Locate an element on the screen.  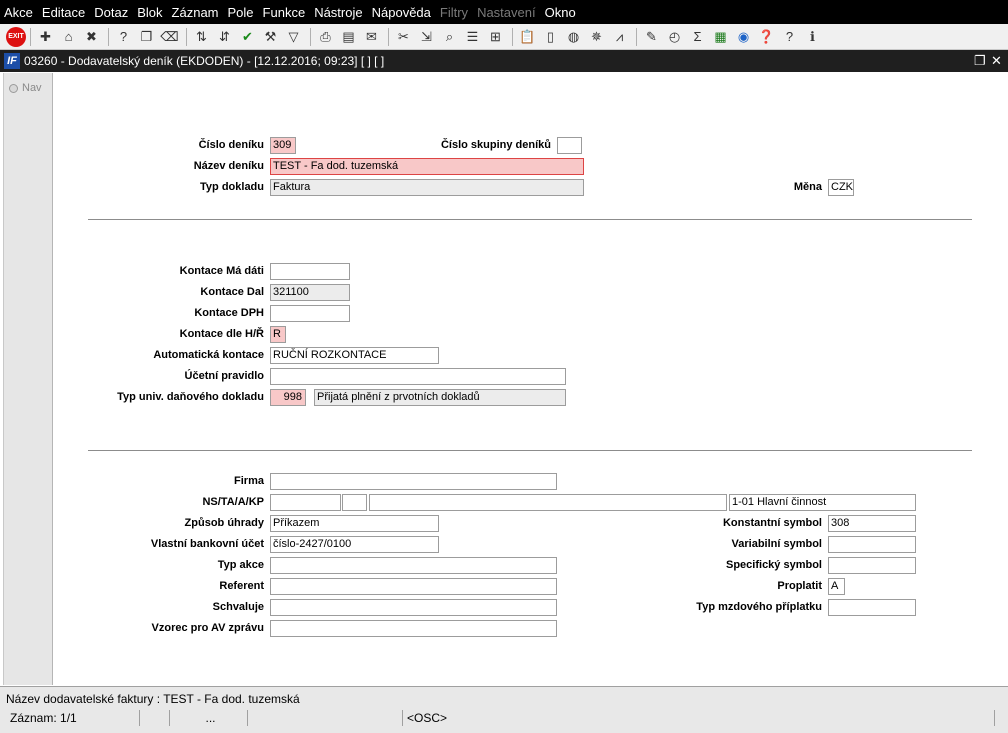
mena-field: CZK is located at coordinates (841, 187).